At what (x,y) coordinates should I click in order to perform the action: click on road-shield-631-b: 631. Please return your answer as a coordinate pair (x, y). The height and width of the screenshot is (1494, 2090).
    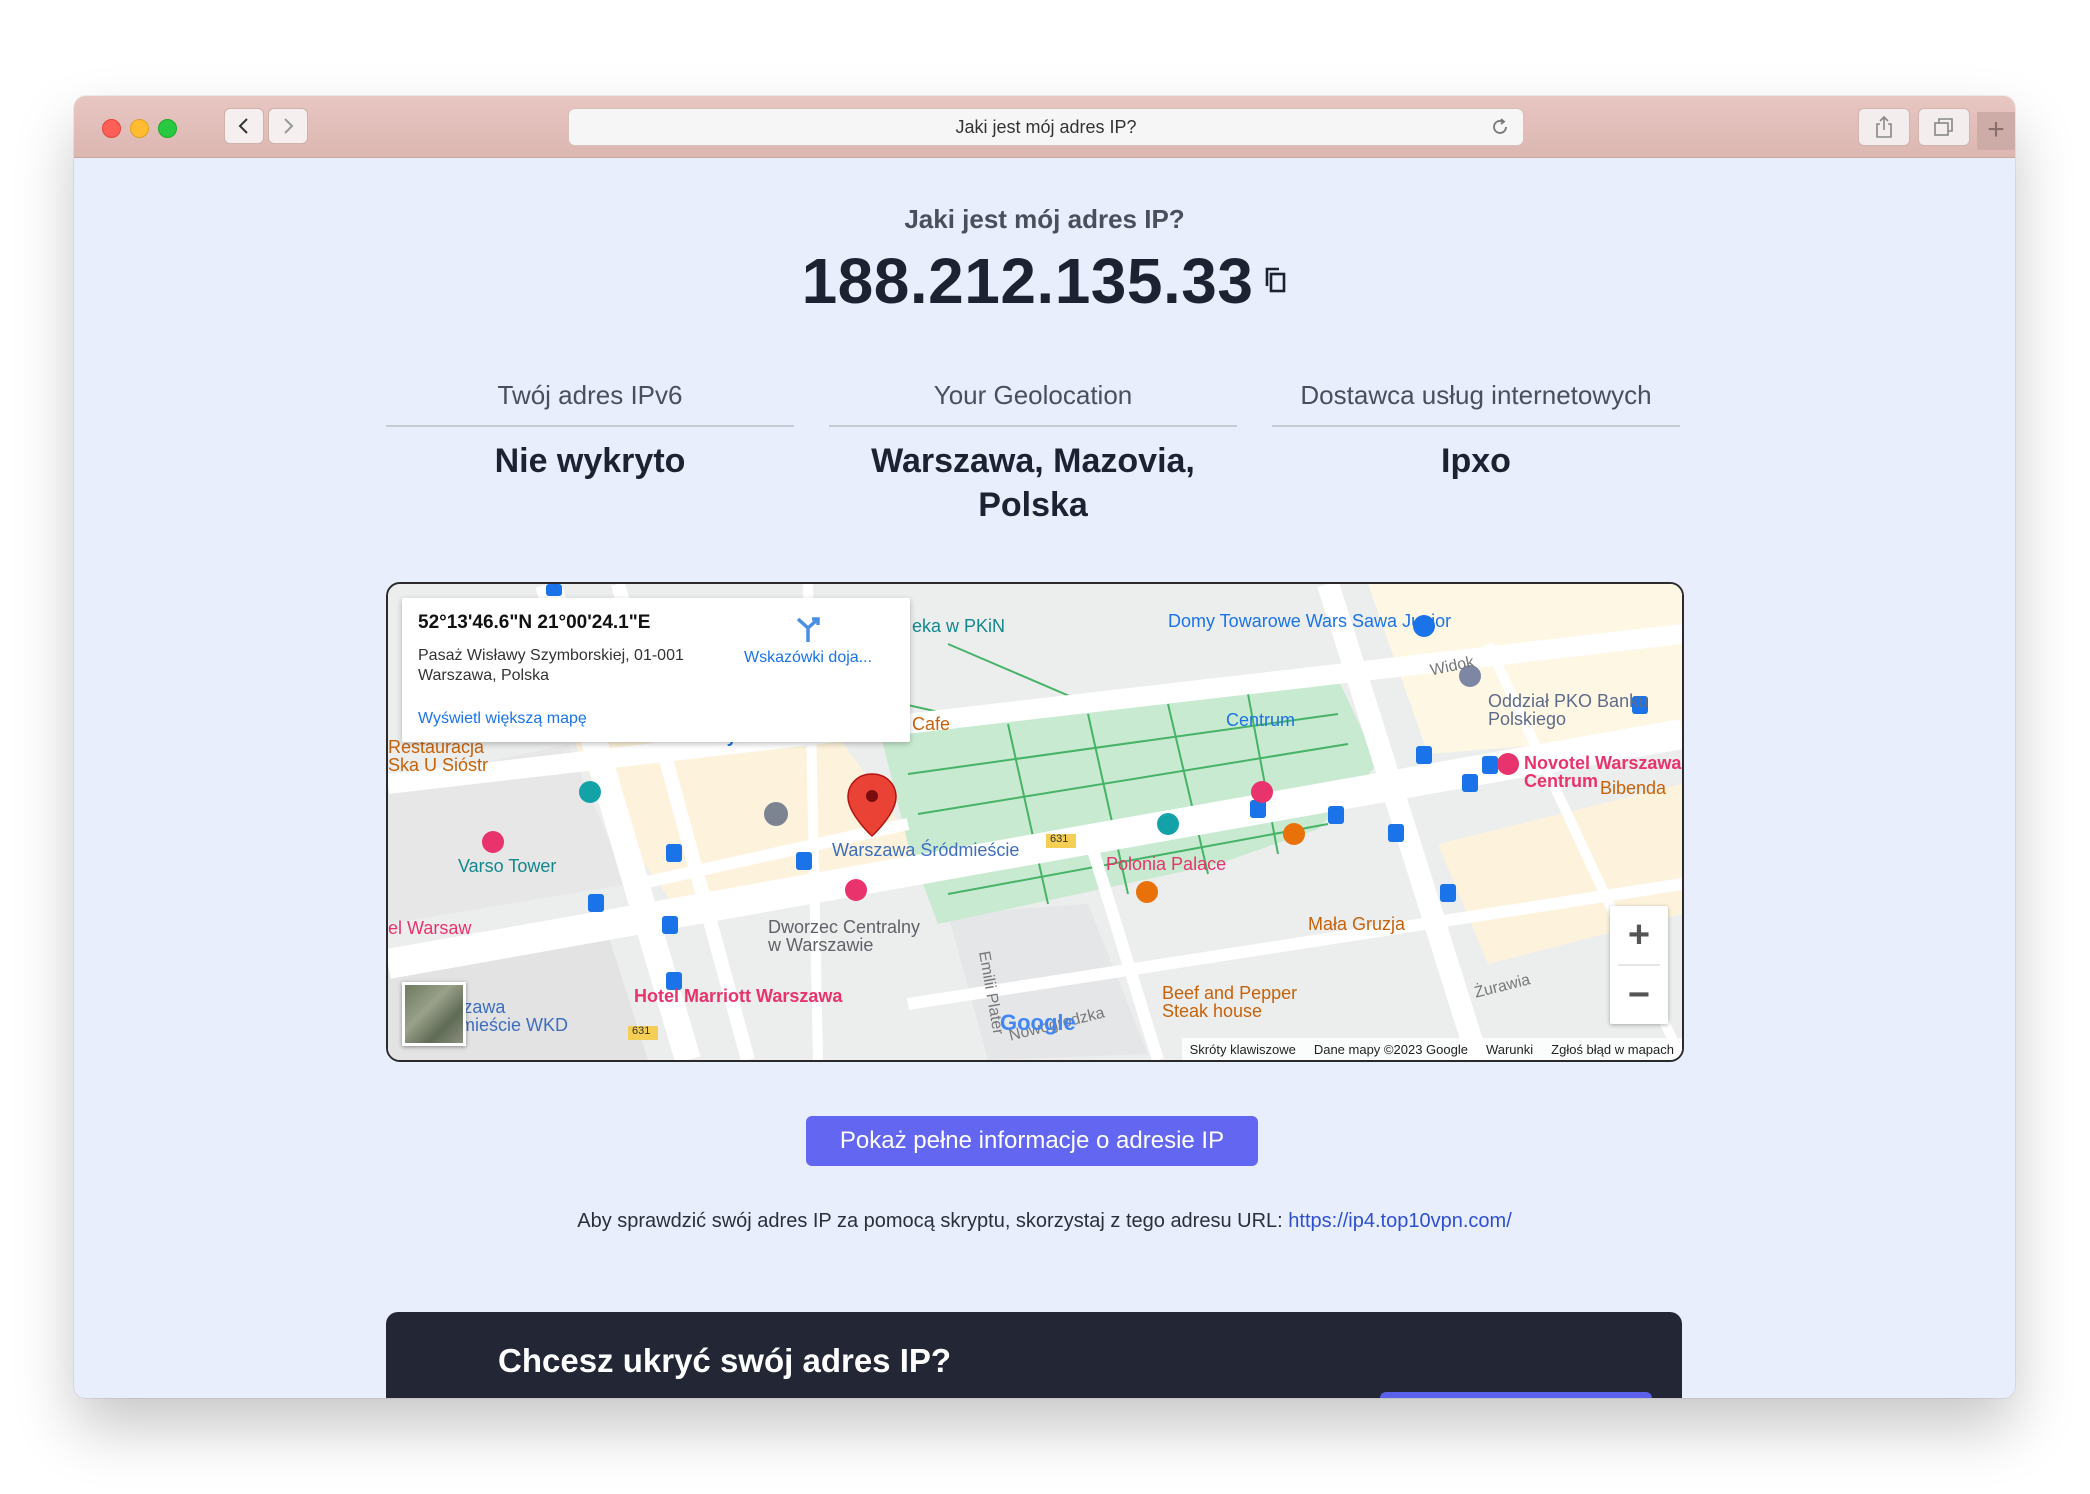
    Looking at the image, I should click on (641, 1031).